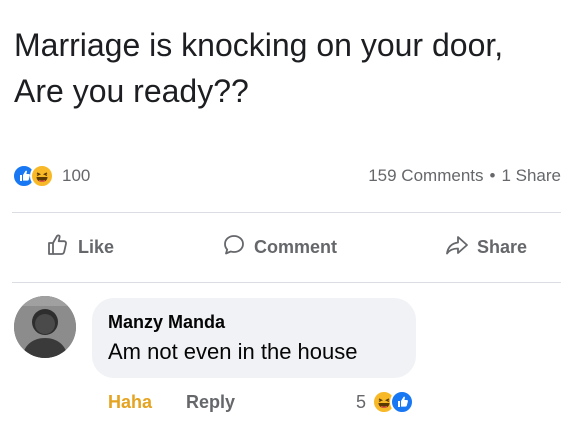 This screenshot has width=573, height=426. I want to click on engagement-summary: 159 Comments • 1 Share, so click(464, 176).